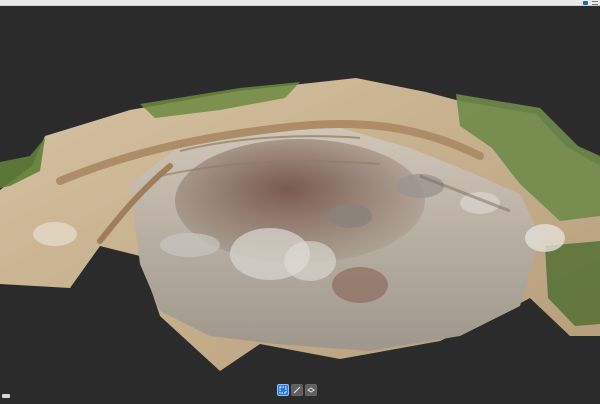 This screenshot has height=404, width=600. I want to click on selection-box-icon, so click(283, 390).